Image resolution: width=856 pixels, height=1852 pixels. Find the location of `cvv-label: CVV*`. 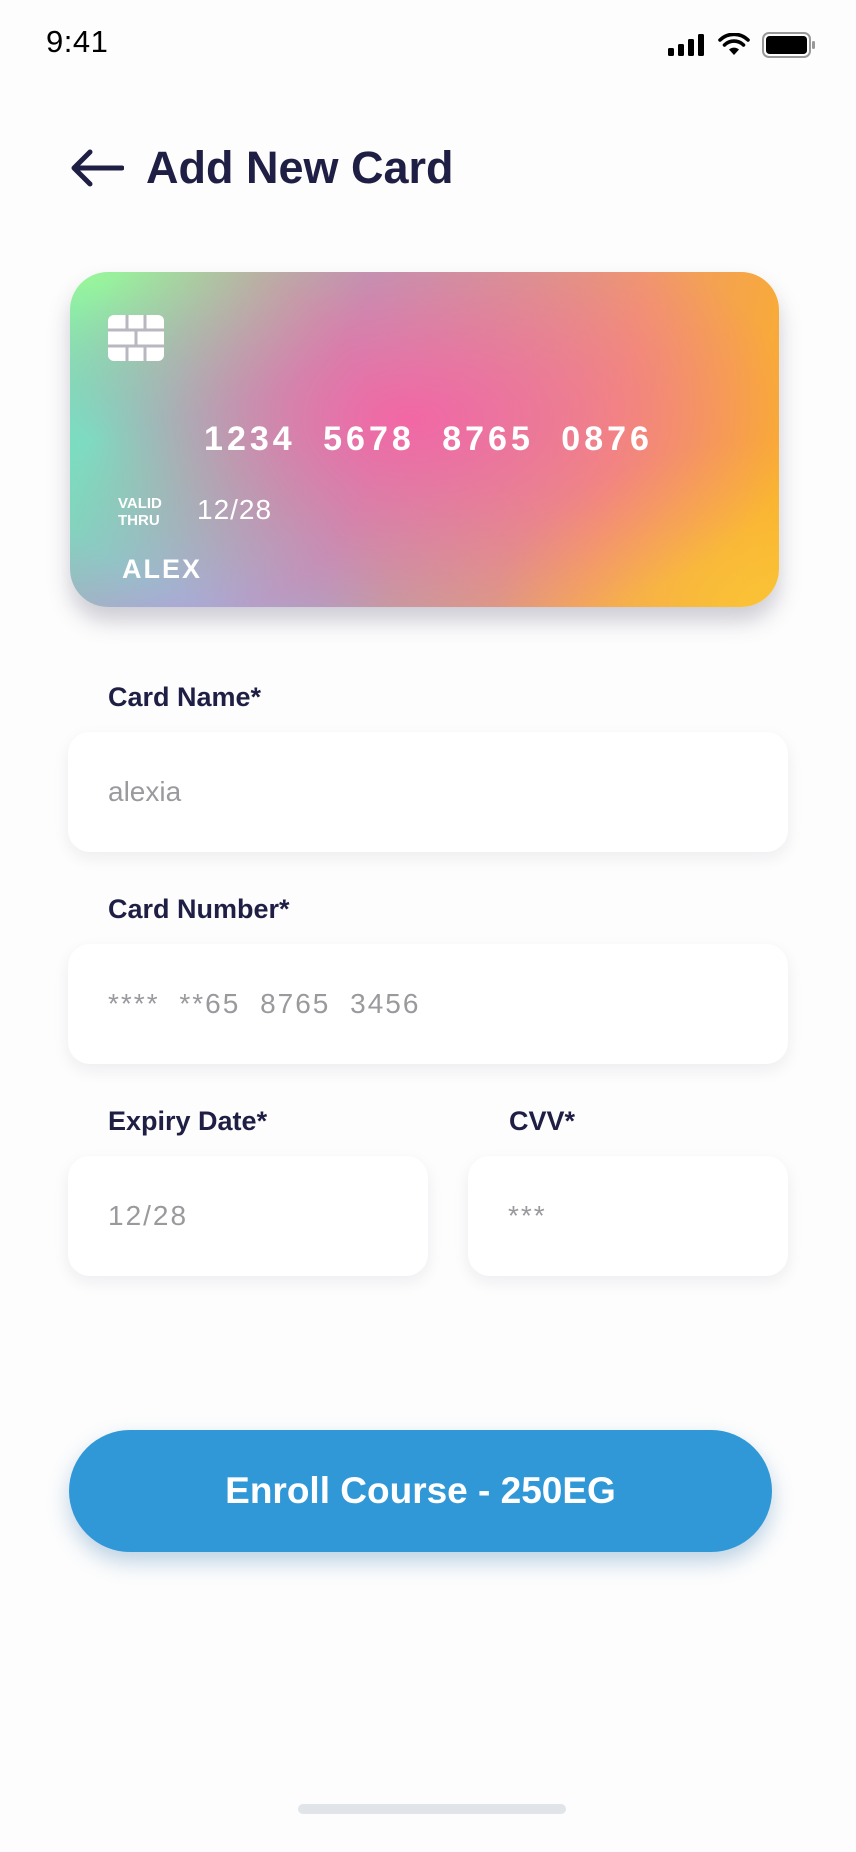

cvv-label: CVV* is located at coordinates (542, 1121).